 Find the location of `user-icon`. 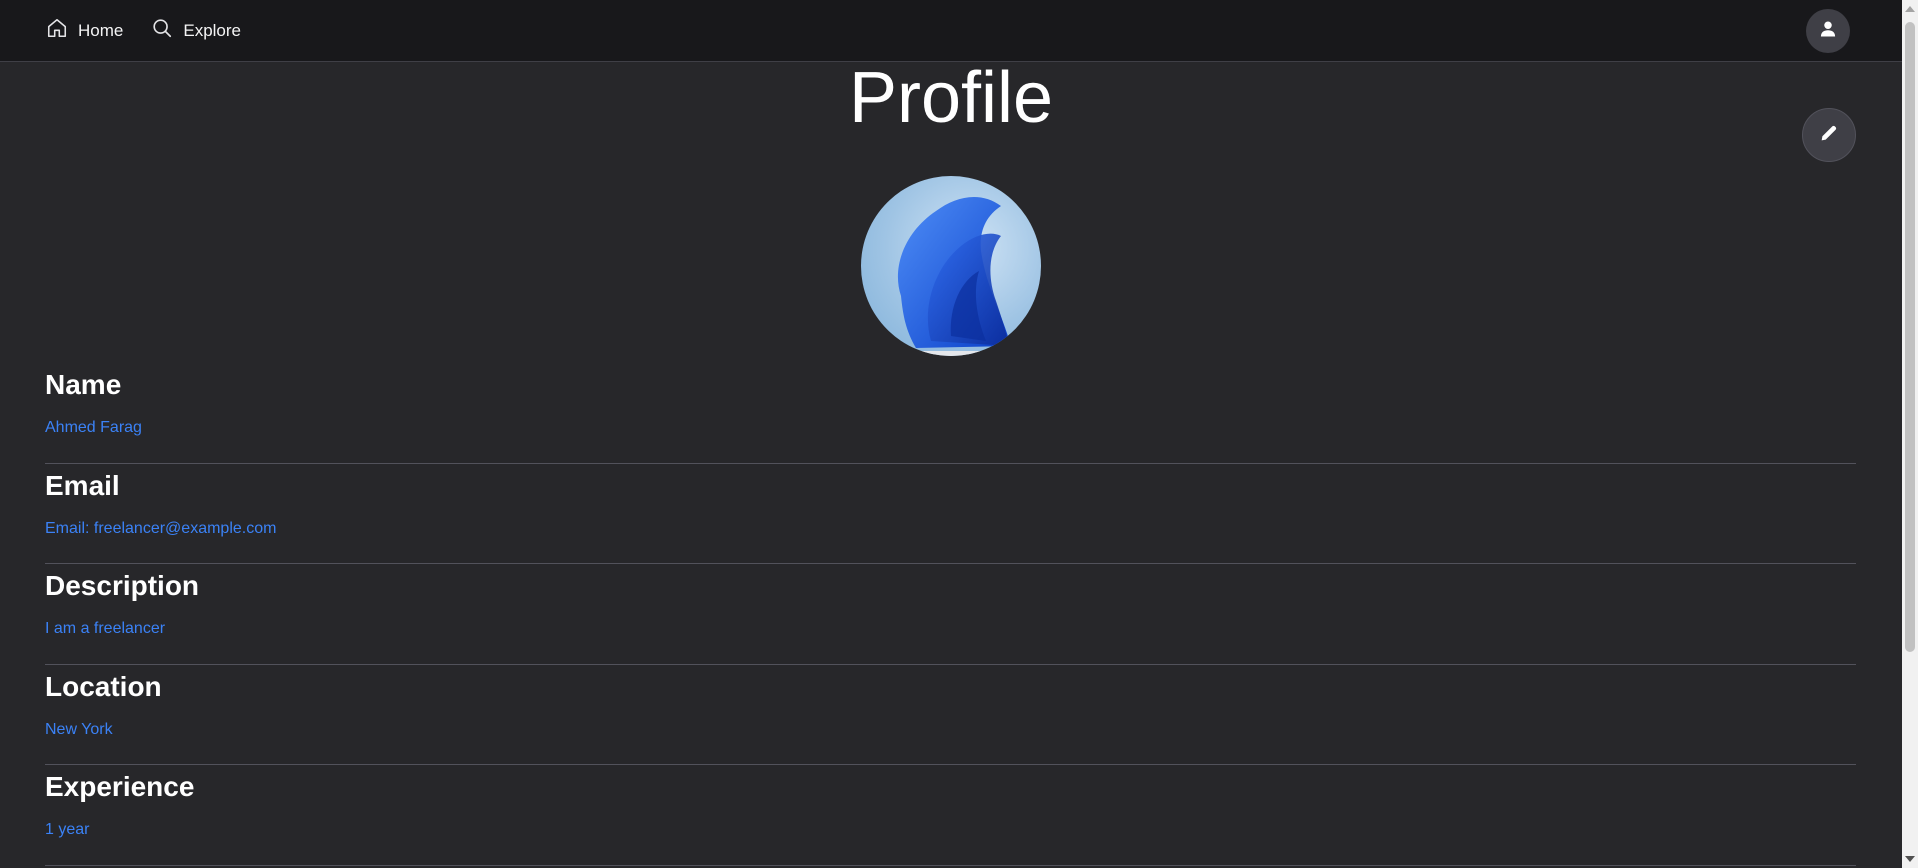

user-icon is located at coordinates (1828, 31).